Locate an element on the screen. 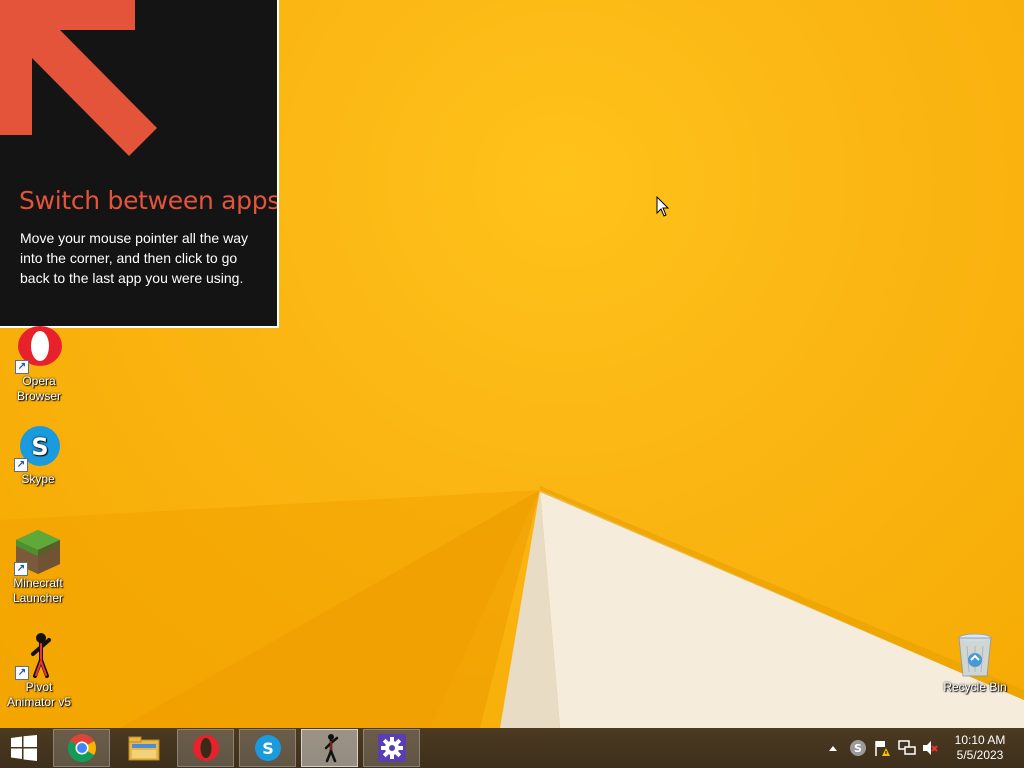 The height and width of the screenshot is (768, 1024). taskbar-file-explorer is located at coordinates (143, 748).